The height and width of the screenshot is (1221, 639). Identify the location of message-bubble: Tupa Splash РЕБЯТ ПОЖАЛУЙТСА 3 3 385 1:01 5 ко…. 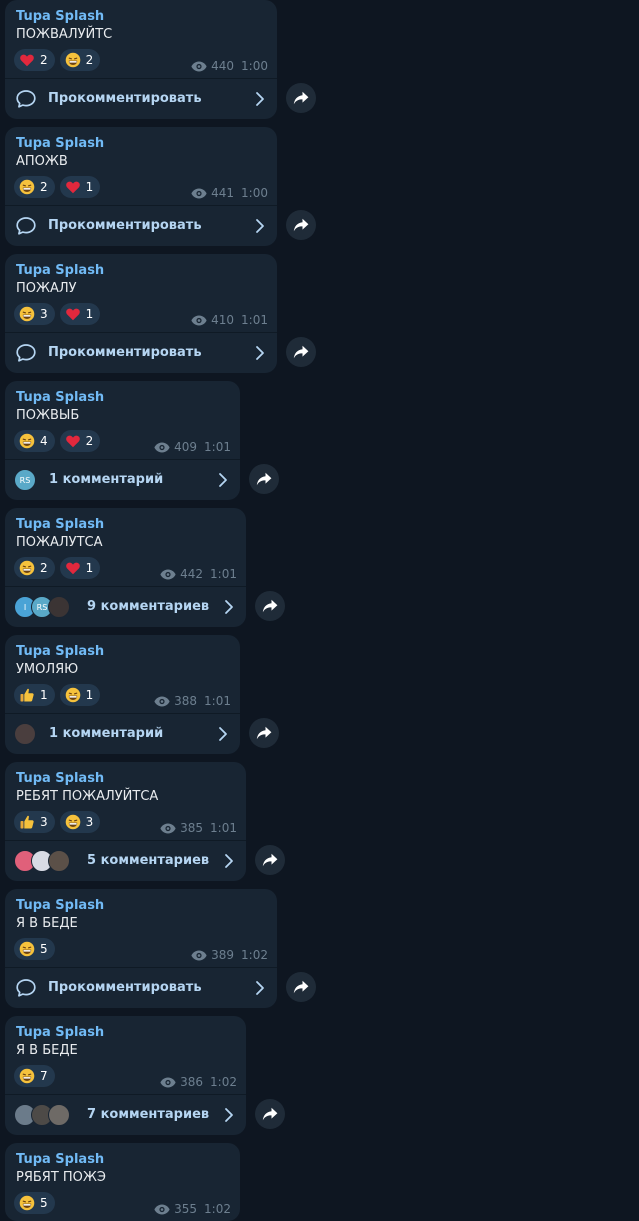
(125, 821).